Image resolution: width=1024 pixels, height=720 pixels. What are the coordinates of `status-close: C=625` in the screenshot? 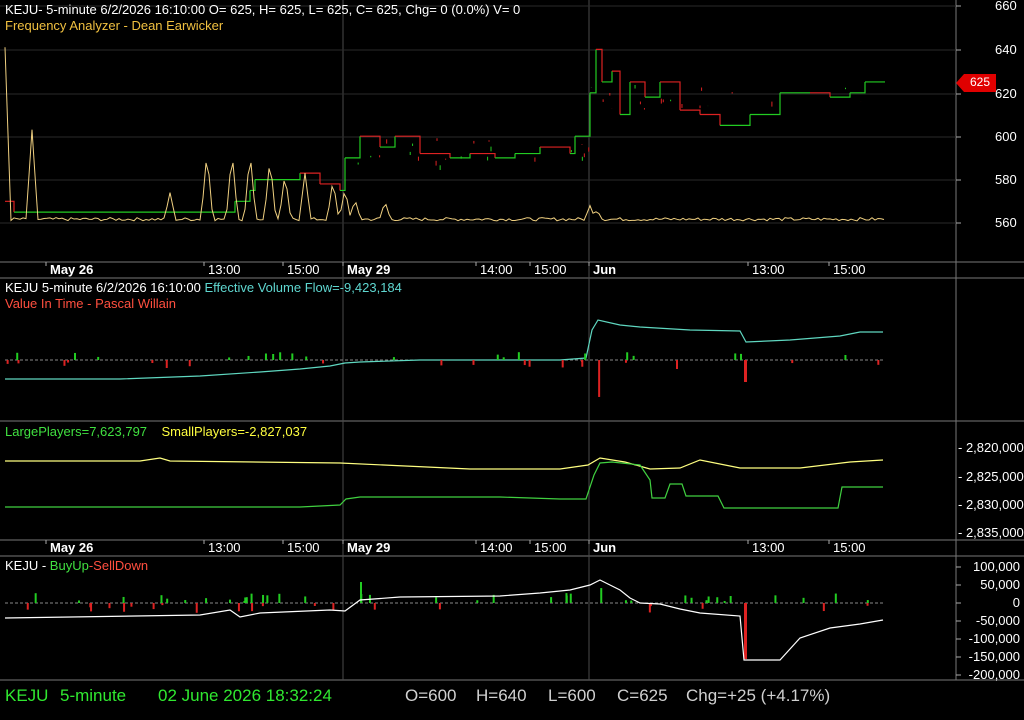 It's located at (642, 695).